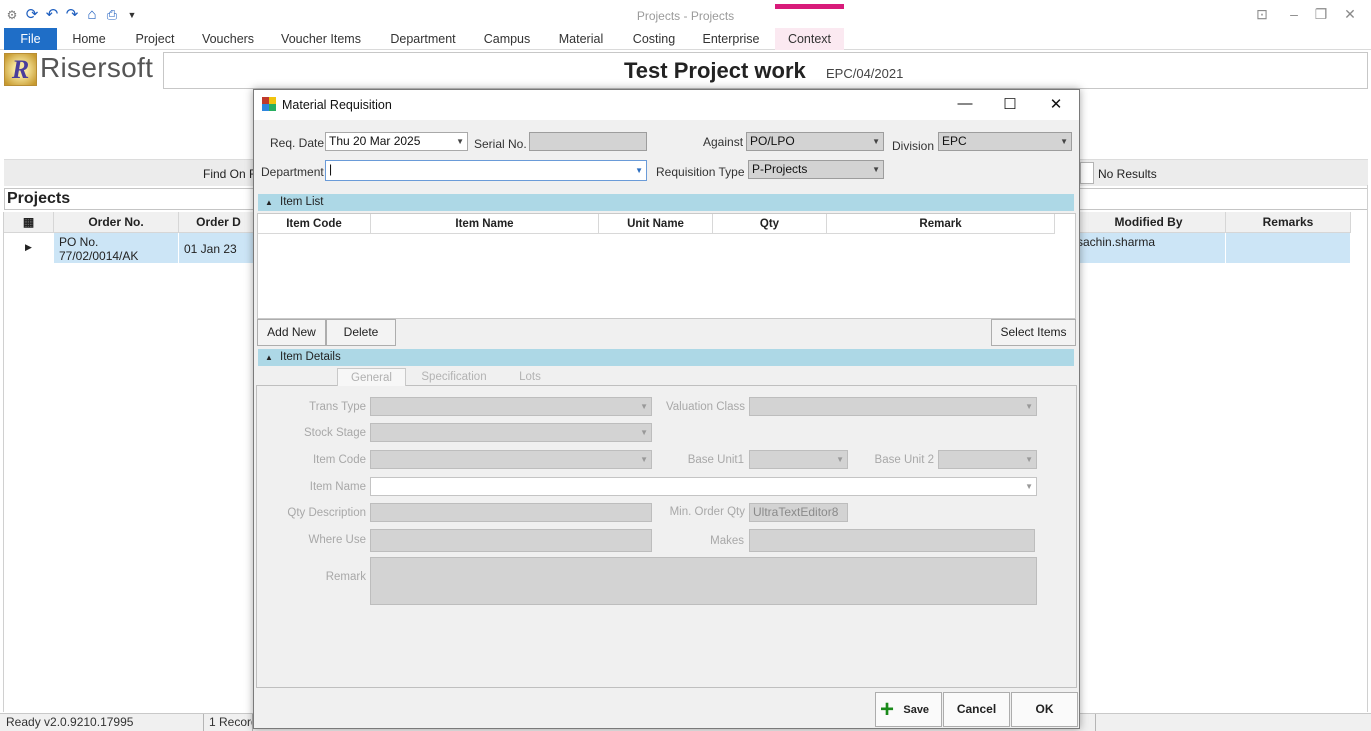  What do you see at coordinates (731, 39) in the screenshot?
I see `menu-enterprise: Enterprise` at bounding box center [731, 39].